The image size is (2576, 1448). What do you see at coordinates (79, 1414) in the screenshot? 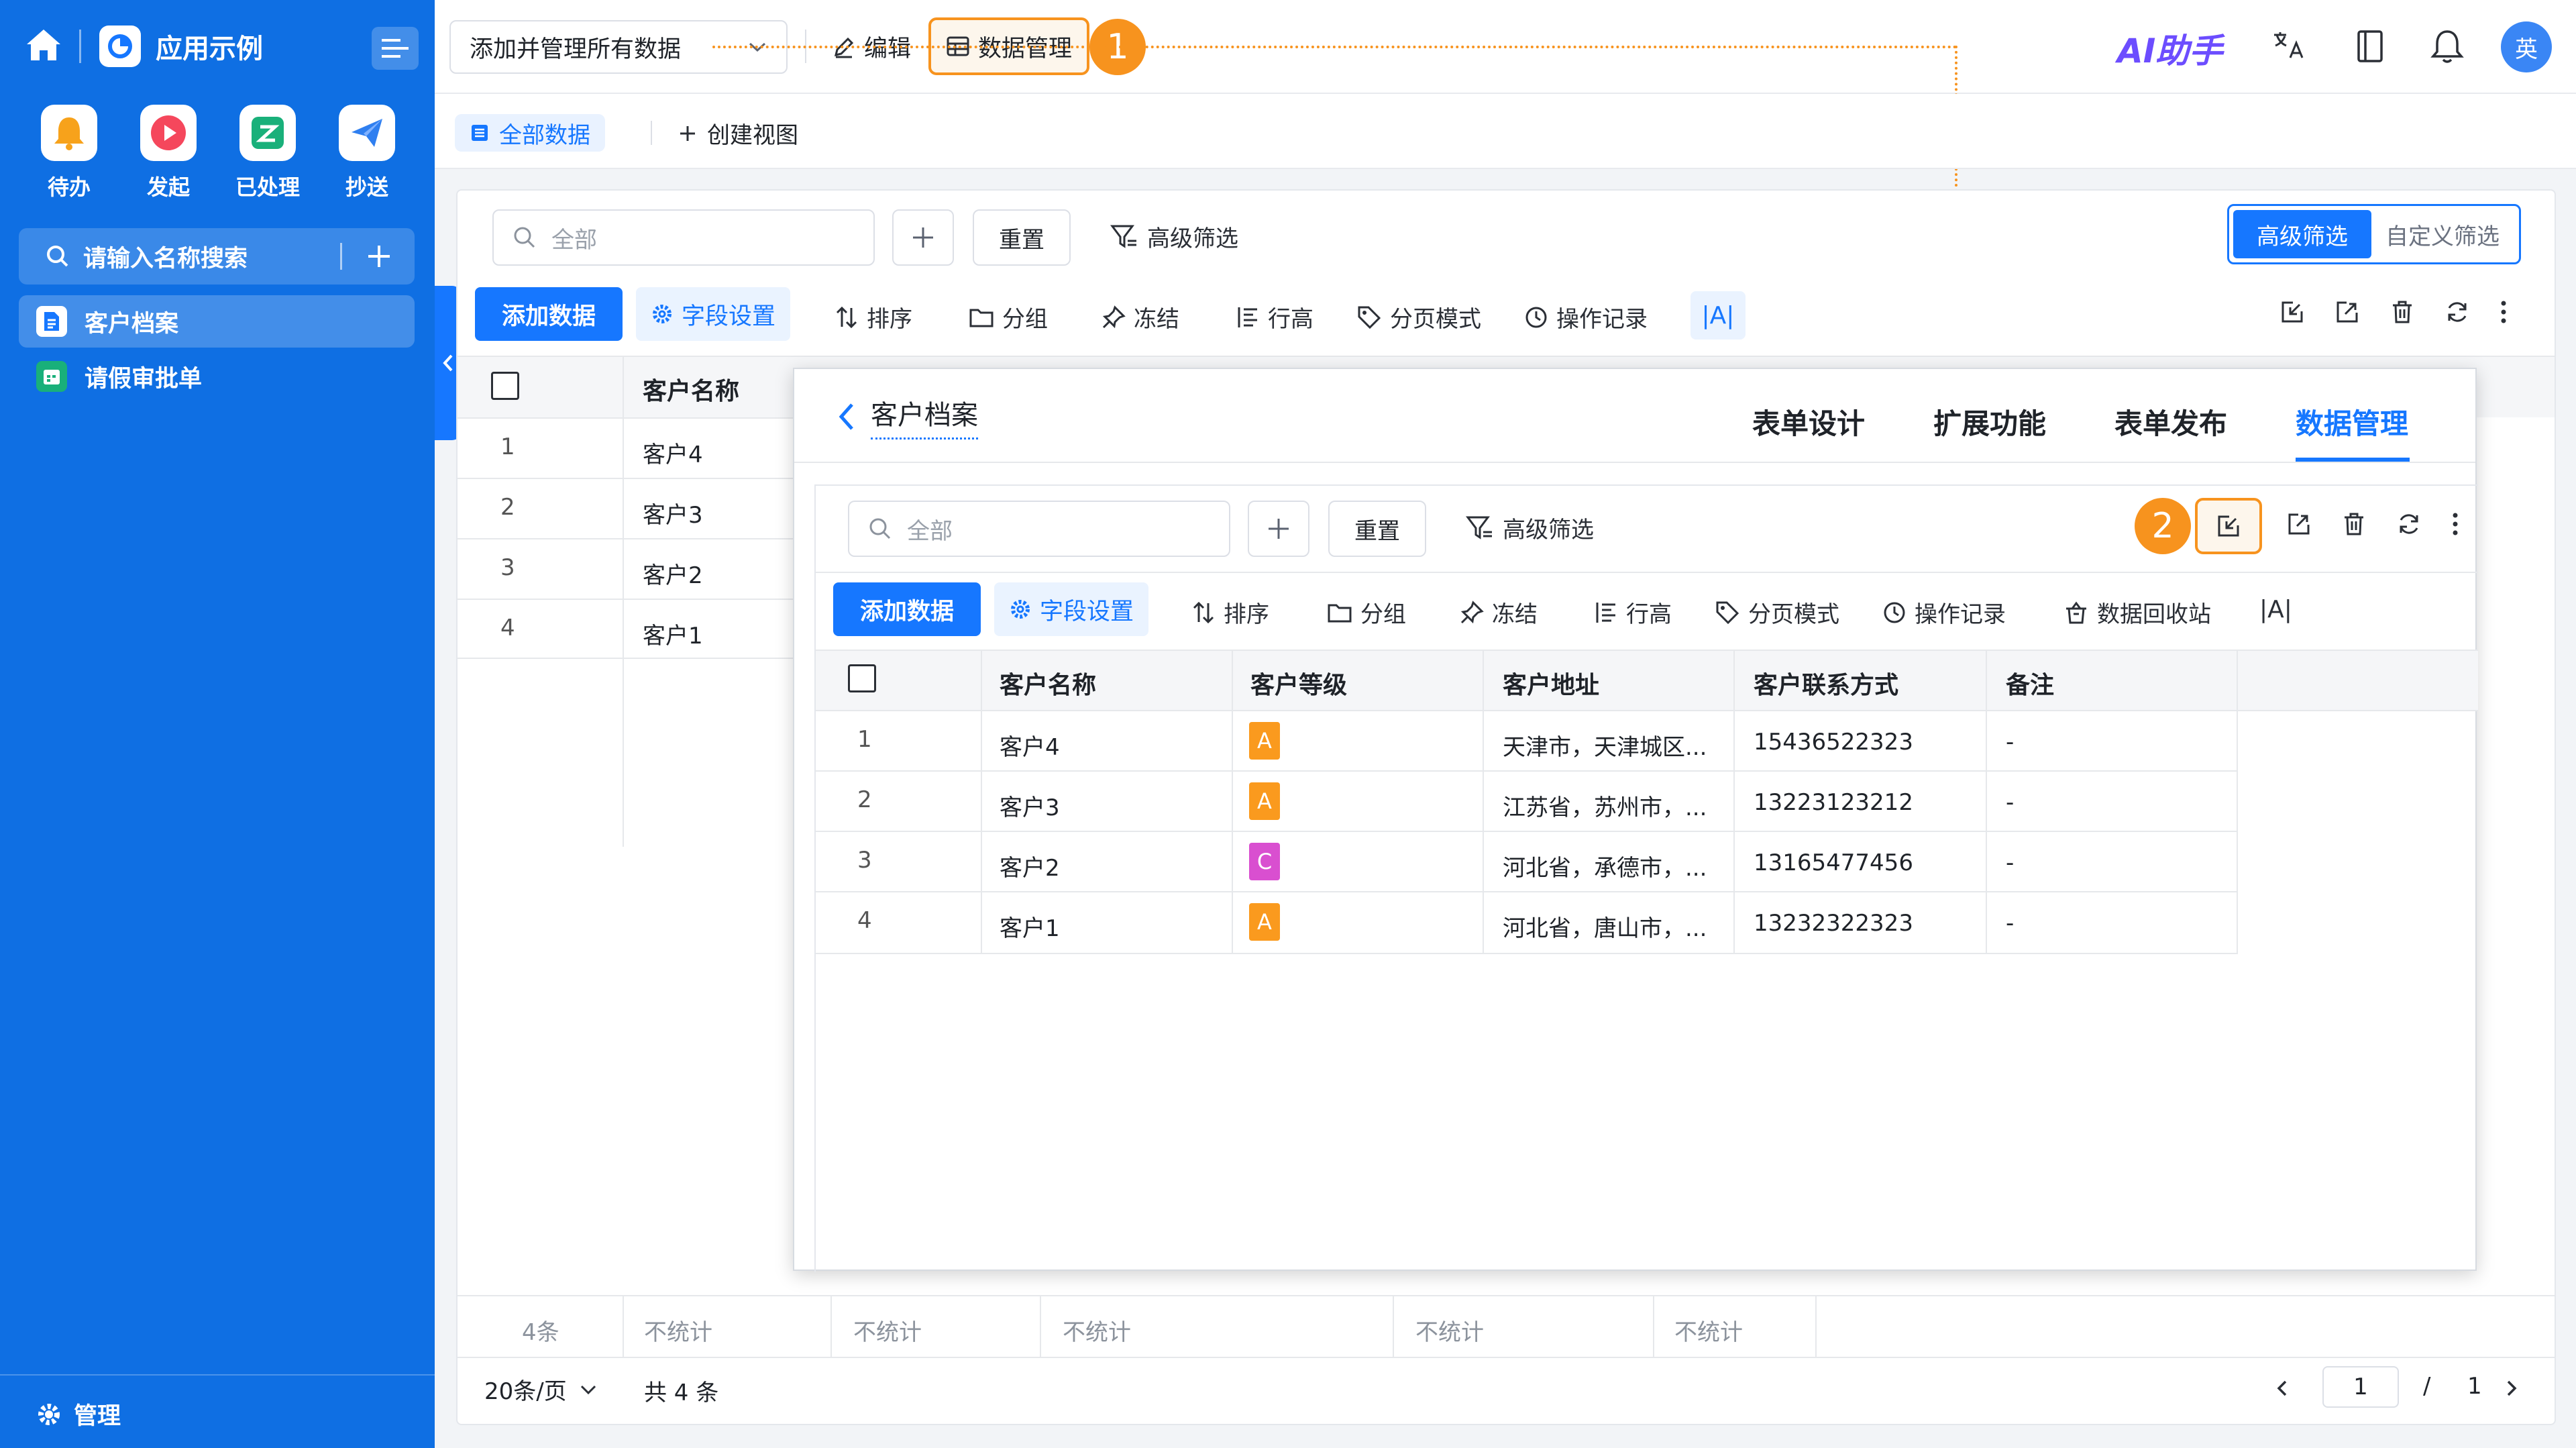
I see `manage-button: 管理` at bounding box center [79, 1414].